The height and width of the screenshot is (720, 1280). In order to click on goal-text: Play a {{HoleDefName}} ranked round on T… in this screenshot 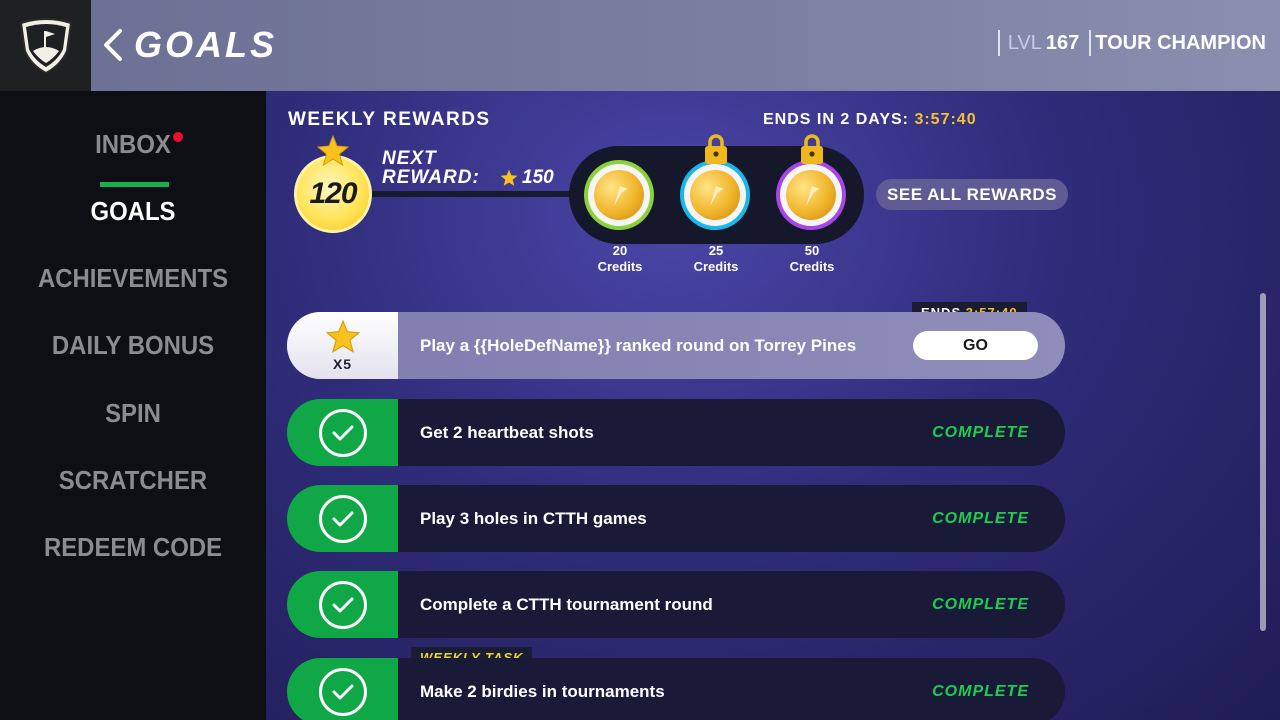, I will do `click(638, 345)`.